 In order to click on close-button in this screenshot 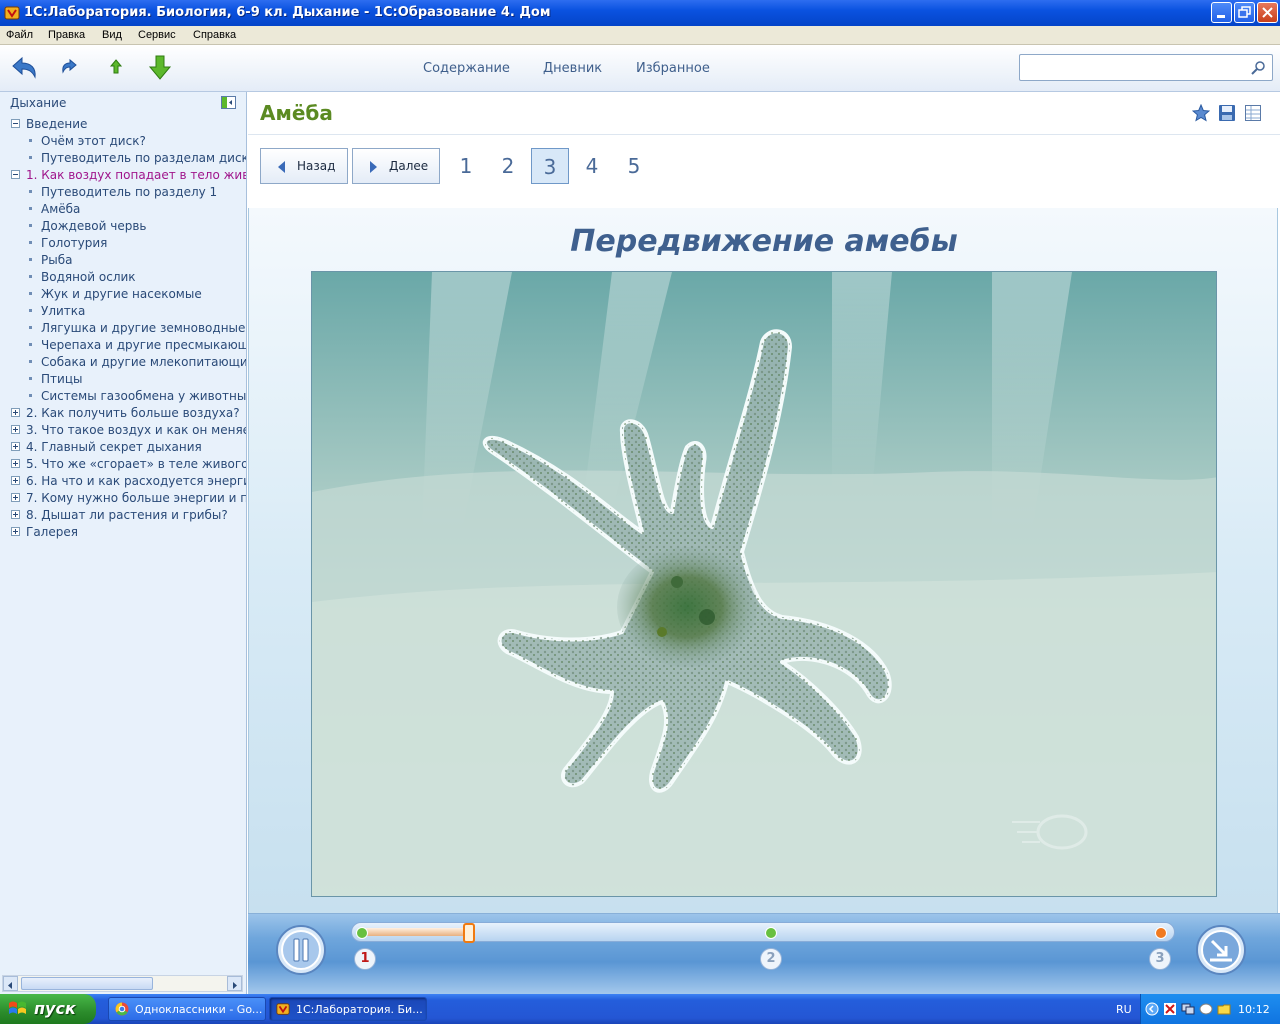, I will do `click(1267, 12)`.